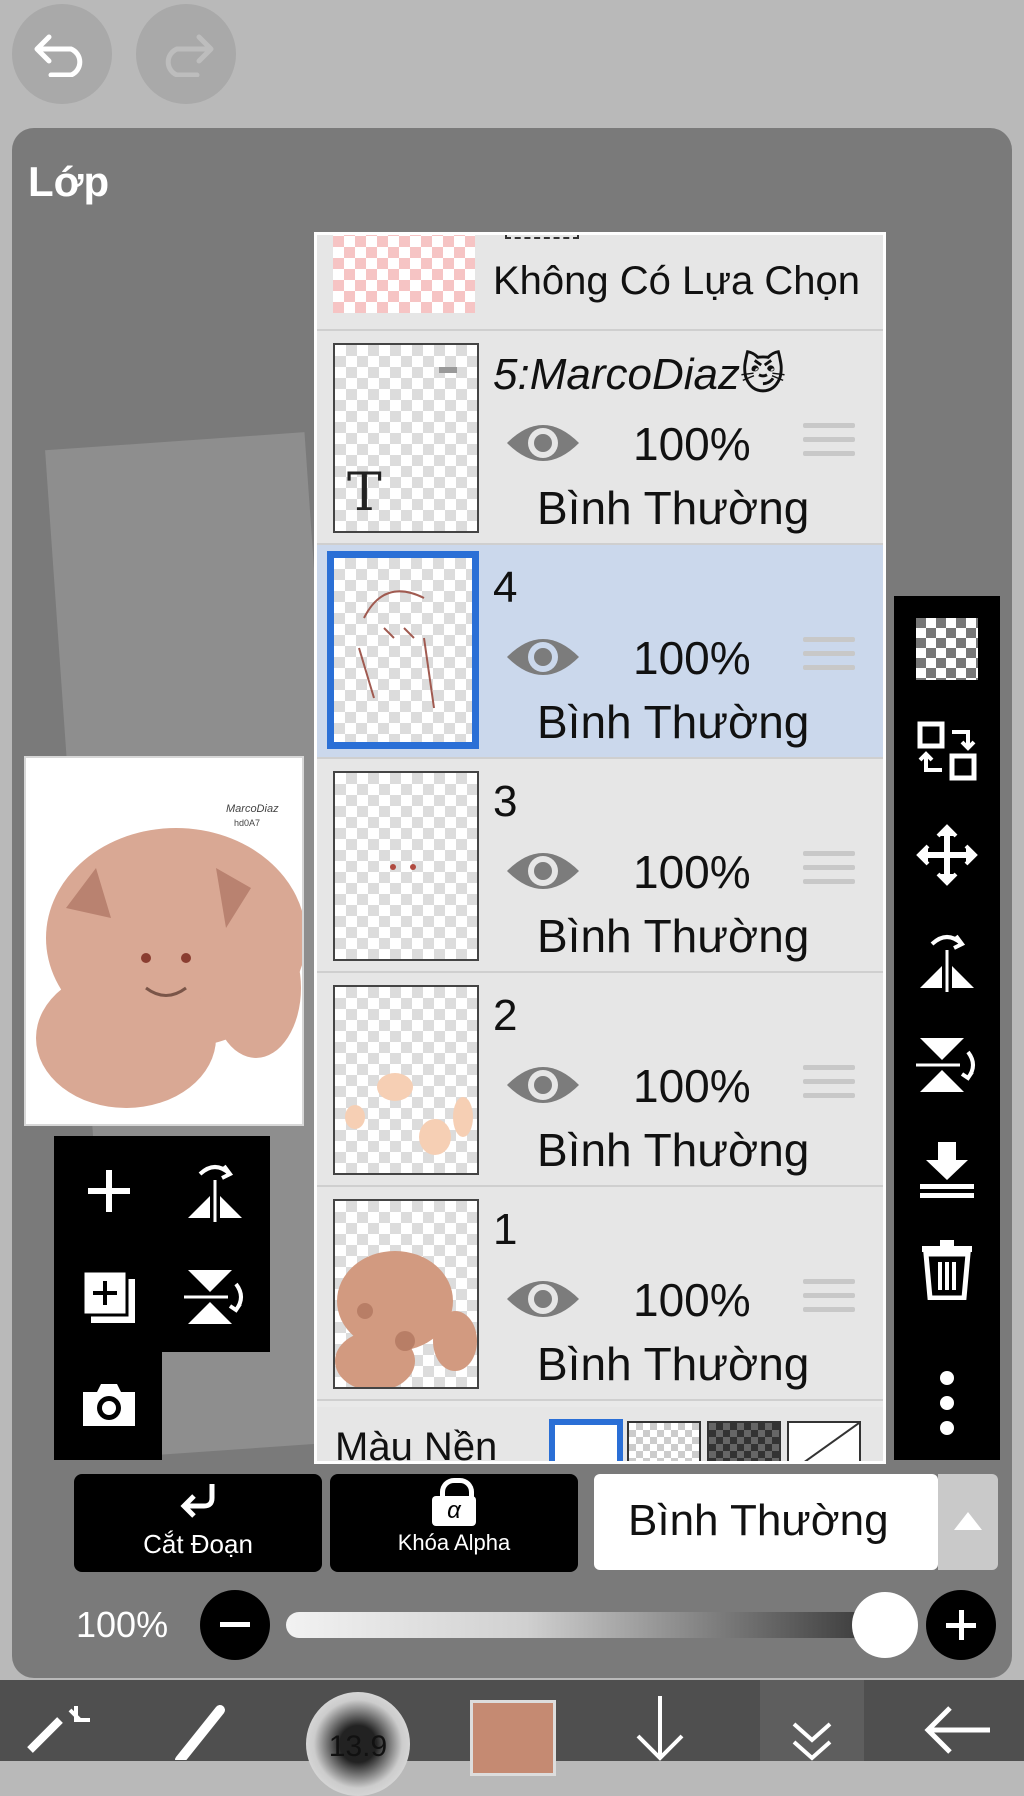 Image resolution: width=1024 pixels, height=1796 pixels. I want to click on opacity-slider-knob, so click(885, 1625).